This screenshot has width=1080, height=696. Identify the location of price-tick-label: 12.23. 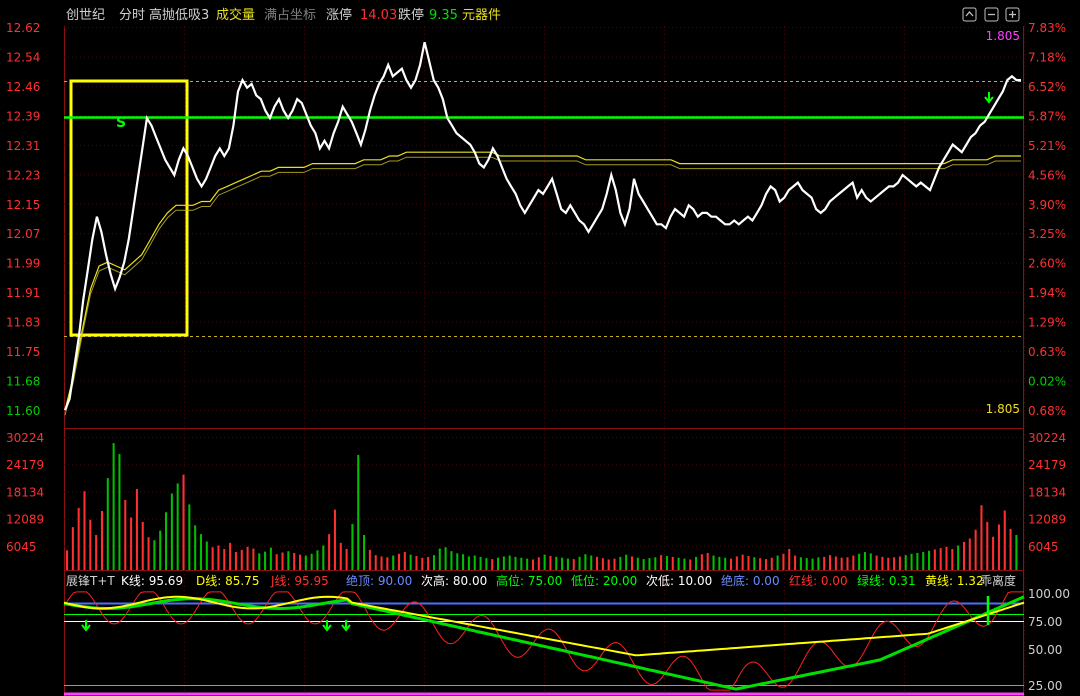
(23, 175).